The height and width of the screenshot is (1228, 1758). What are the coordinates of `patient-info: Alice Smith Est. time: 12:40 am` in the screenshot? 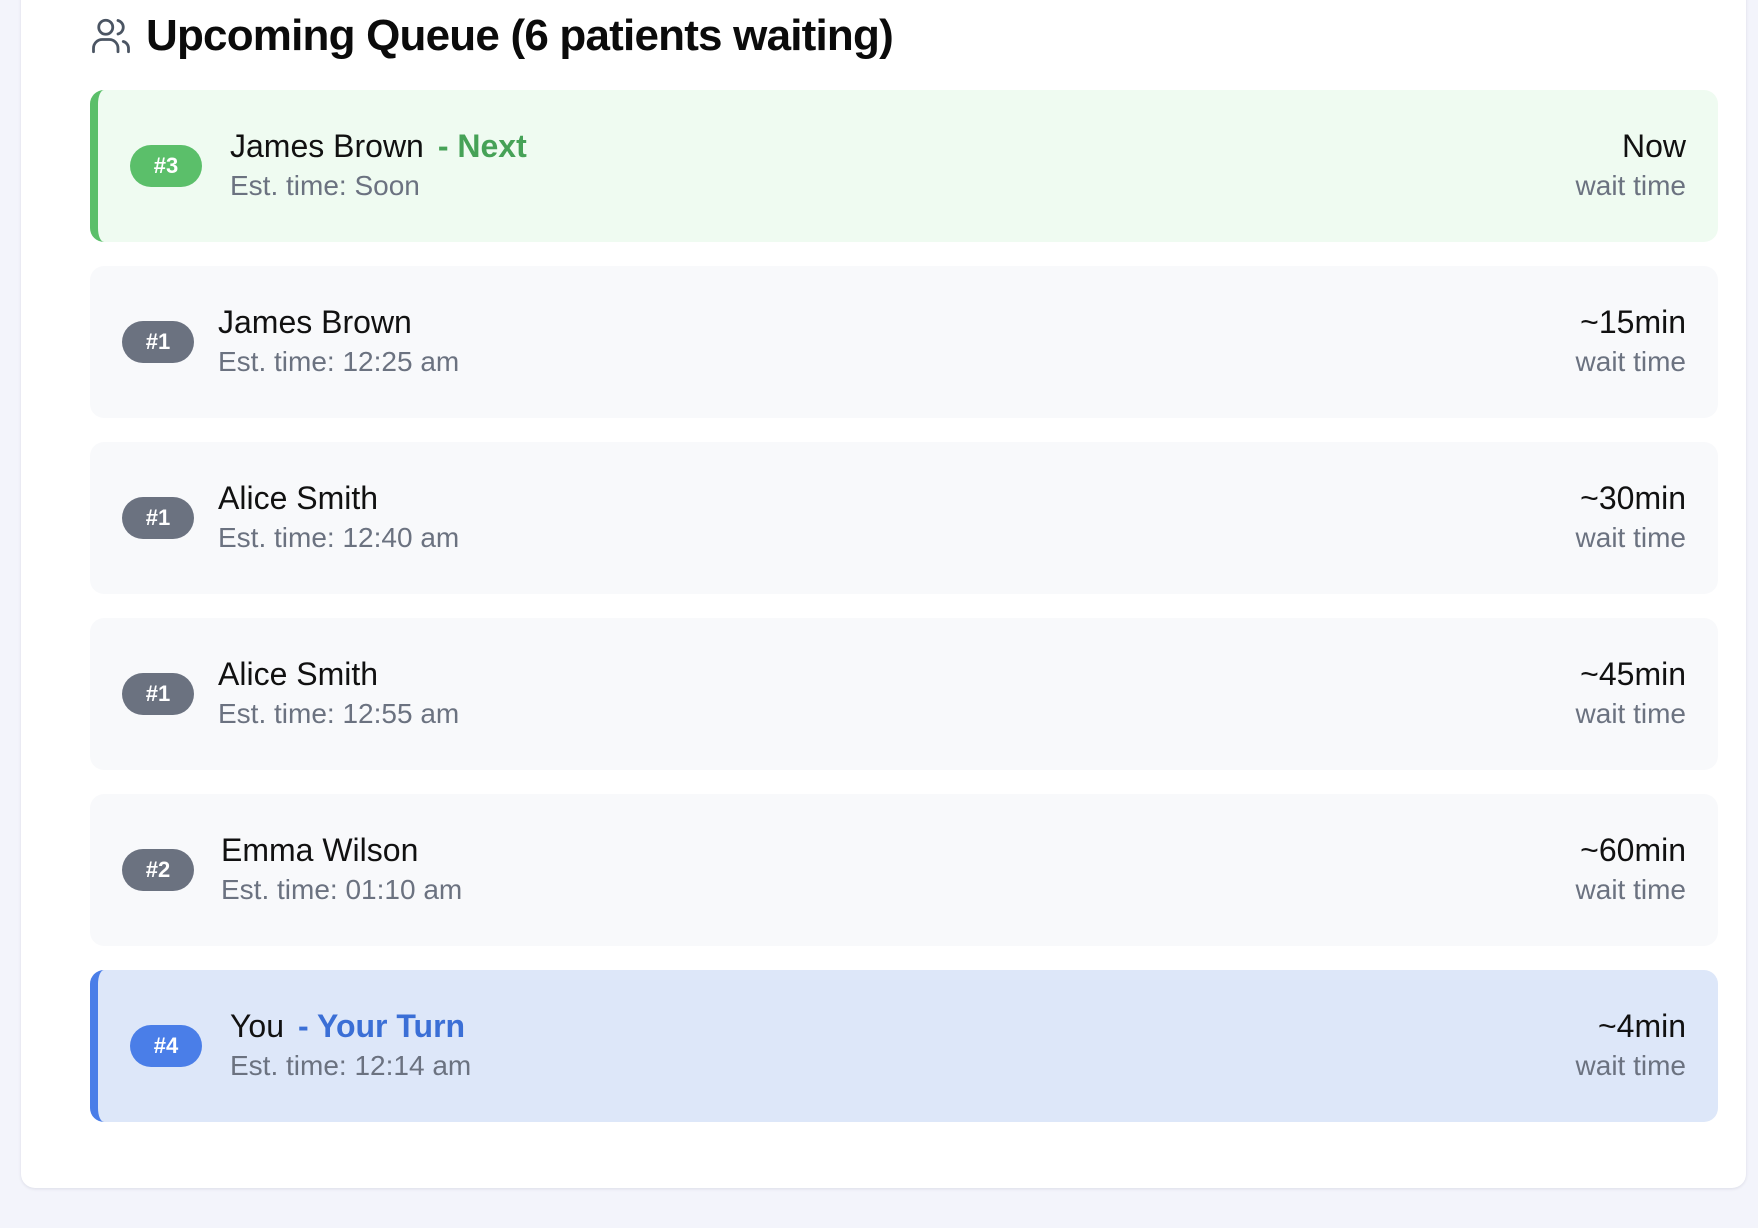 It's located at (338, 516).